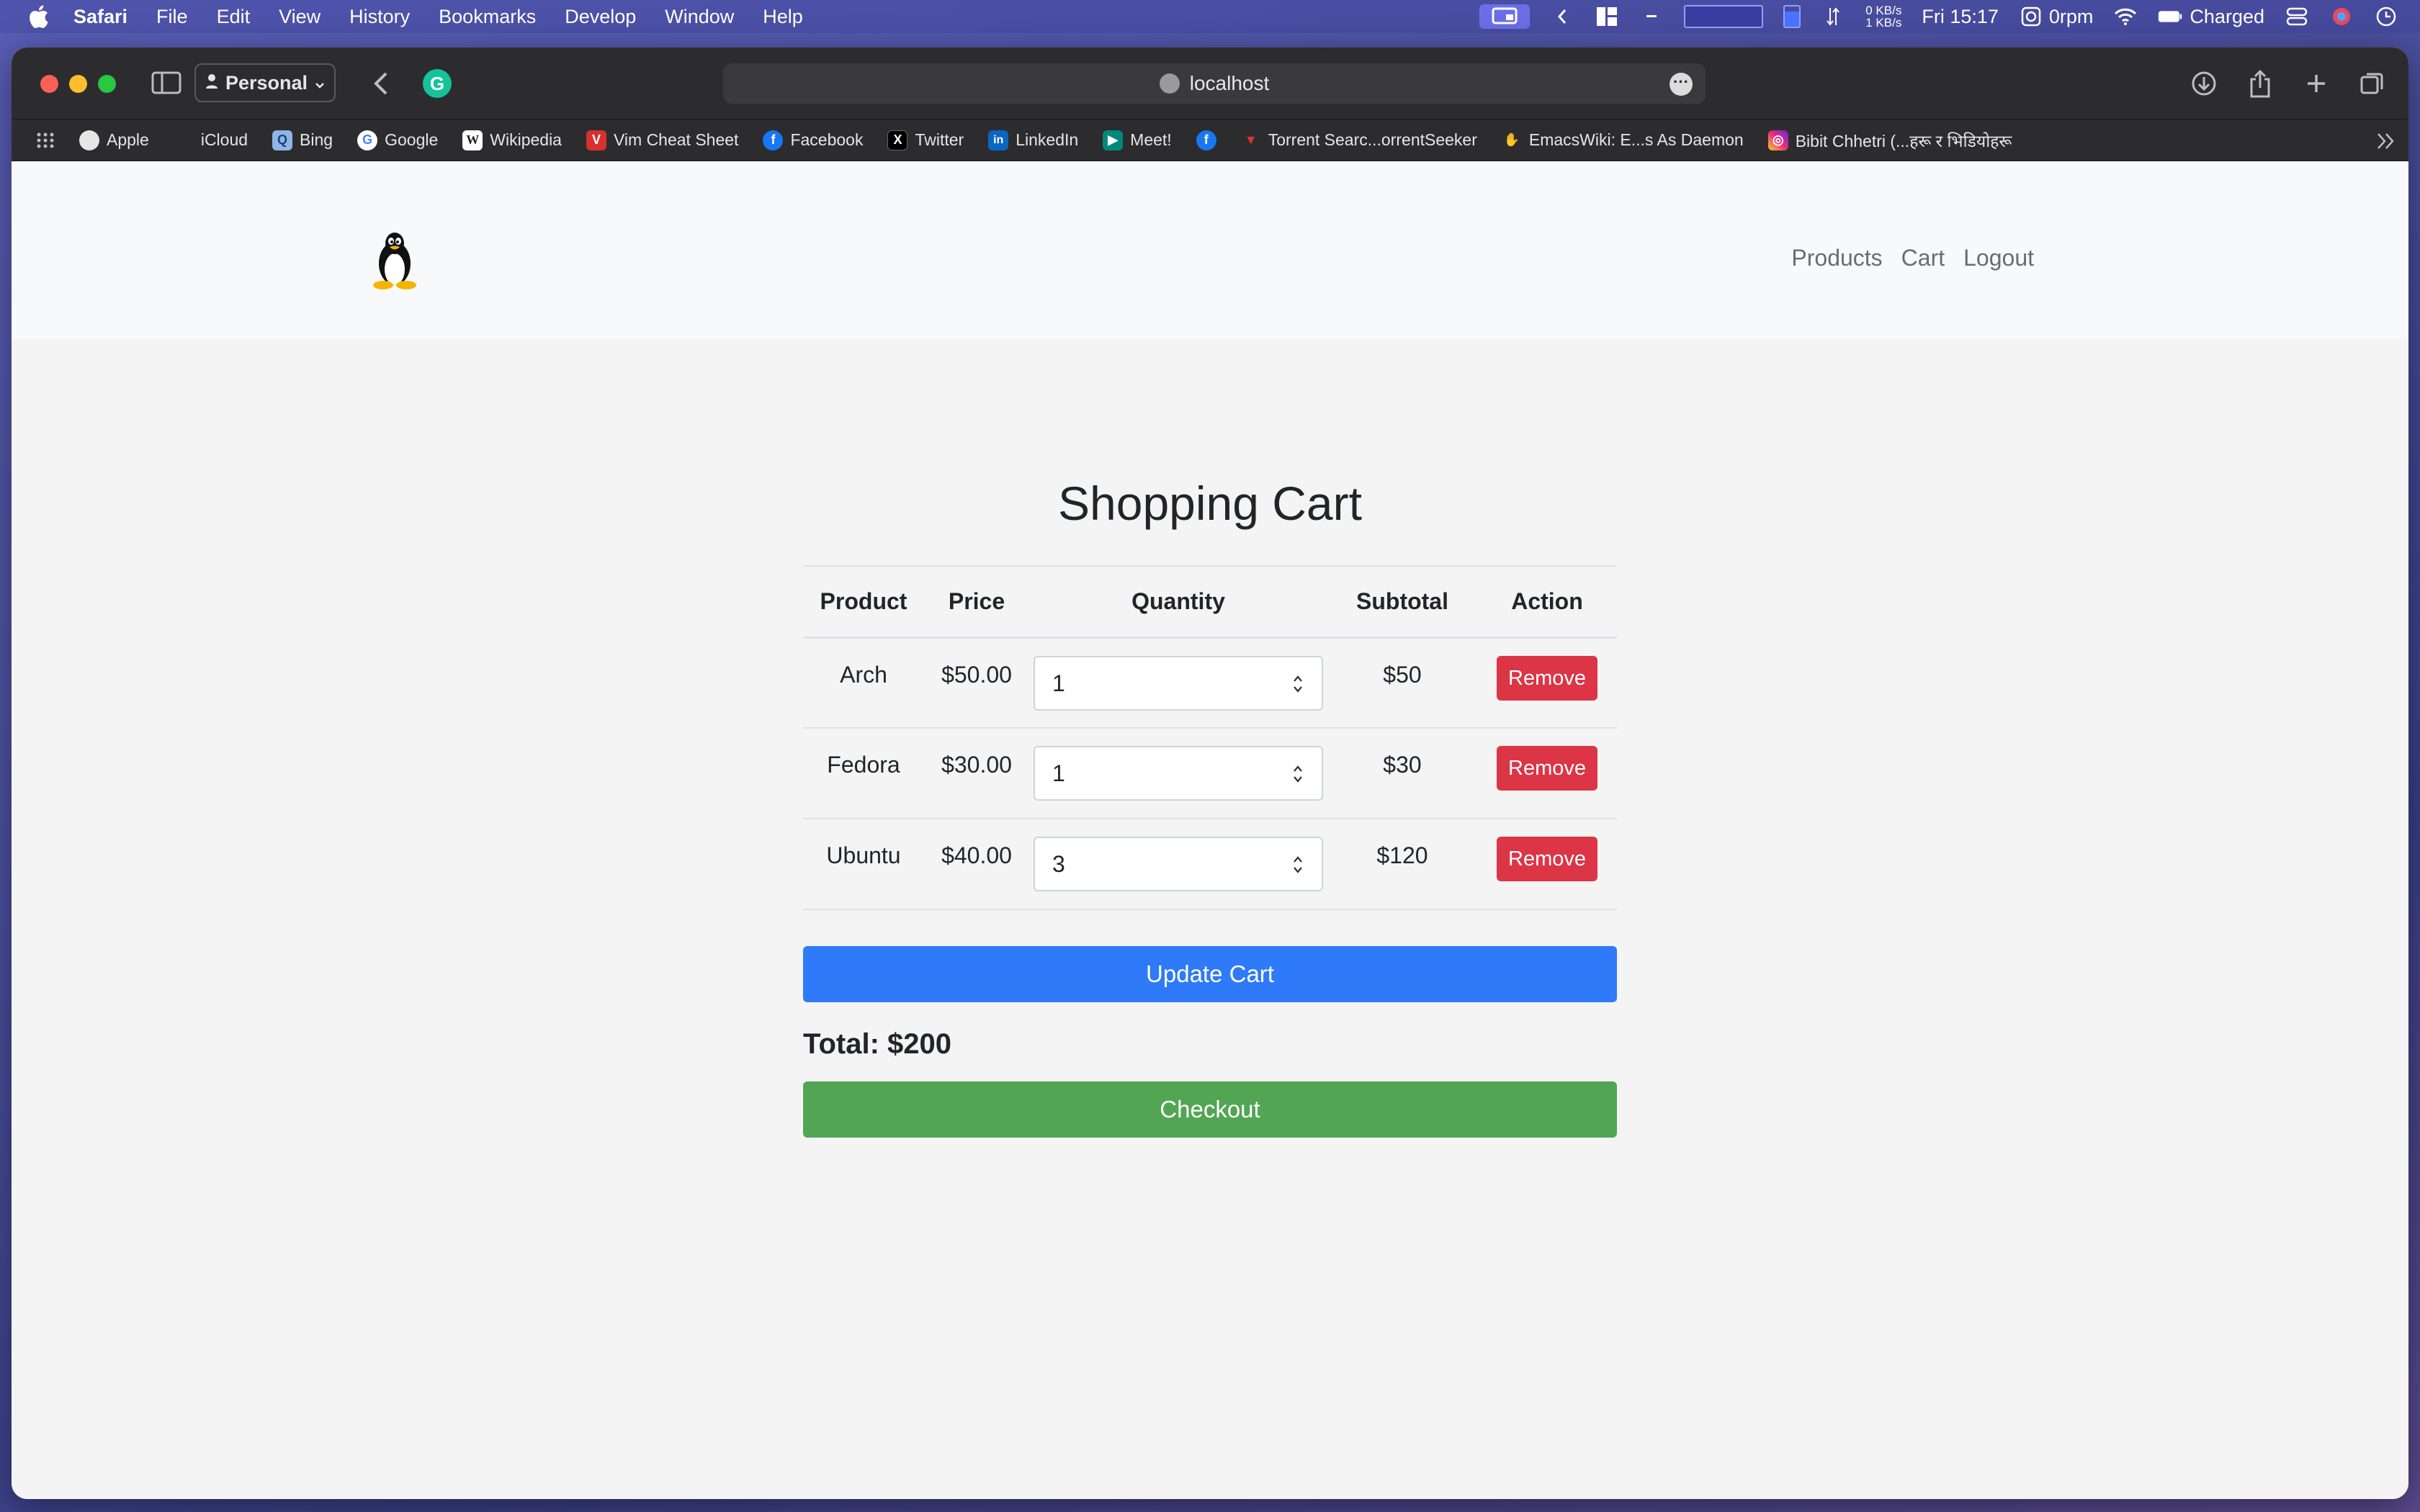  What do you see at coordinates (1923, 258) in the screenshot?
I see `nav-cart-link: Cart` at bounding box center [1923, 258].